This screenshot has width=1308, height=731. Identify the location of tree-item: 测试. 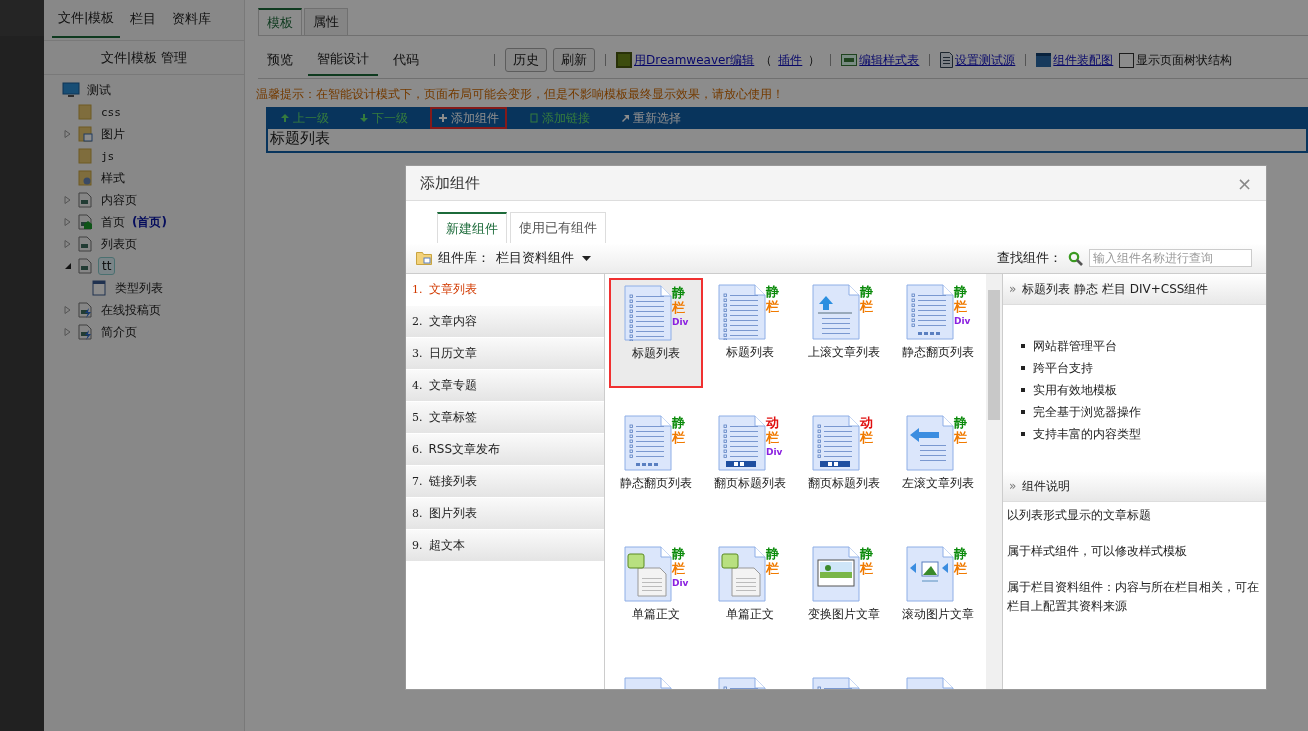
(99, 90).